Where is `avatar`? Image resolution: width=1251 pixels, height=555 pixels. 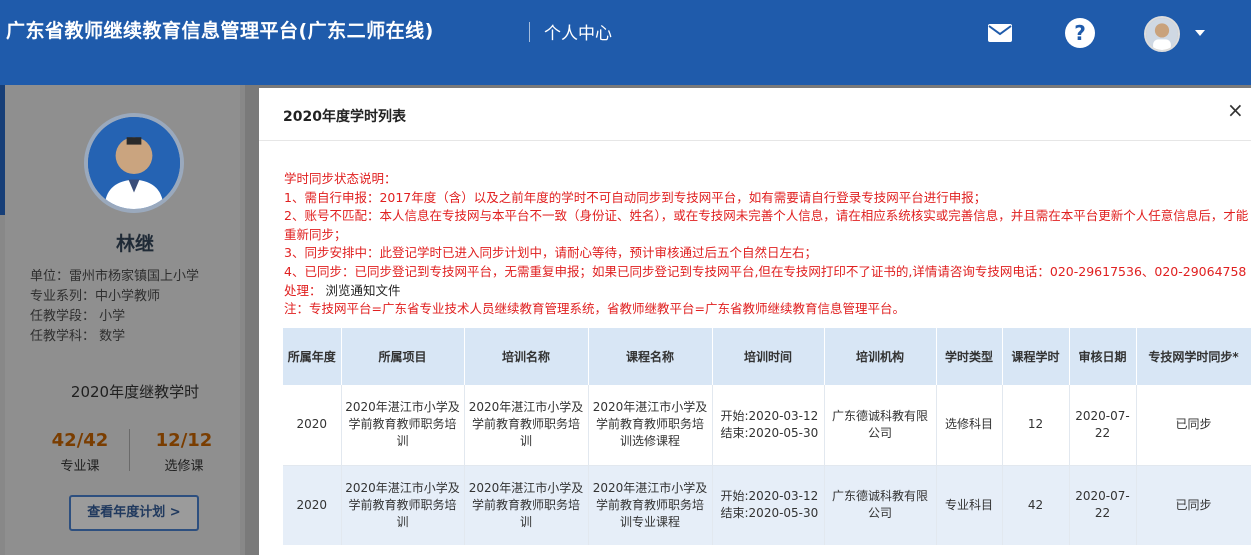
avatar is located at coordinates (134, 163).